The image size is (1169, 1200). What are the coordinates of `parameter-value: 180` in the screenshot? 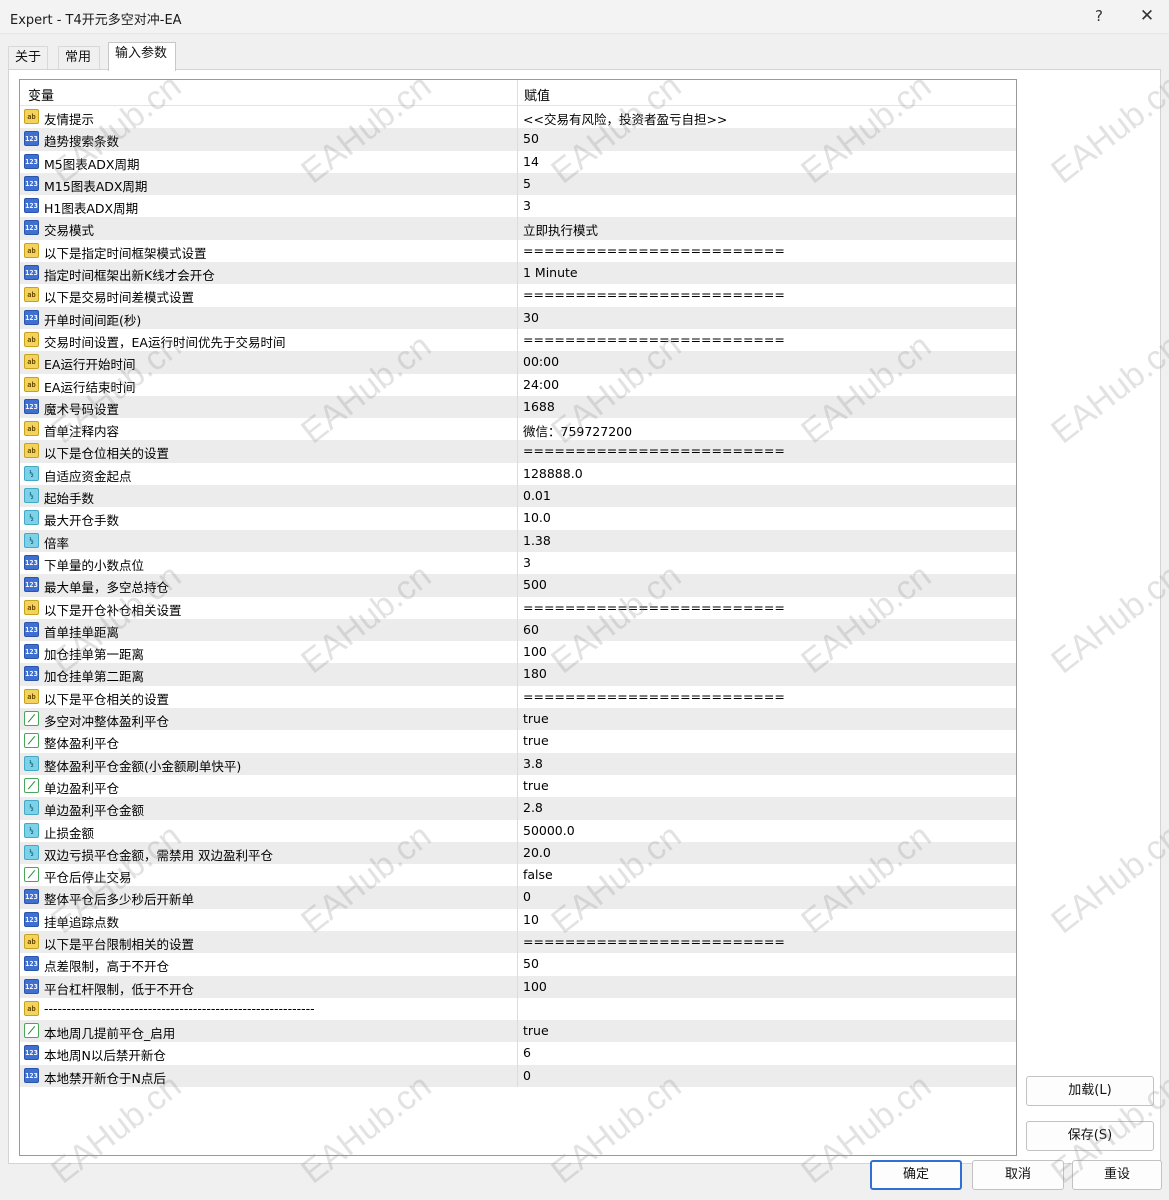 It's located at (535, 673).